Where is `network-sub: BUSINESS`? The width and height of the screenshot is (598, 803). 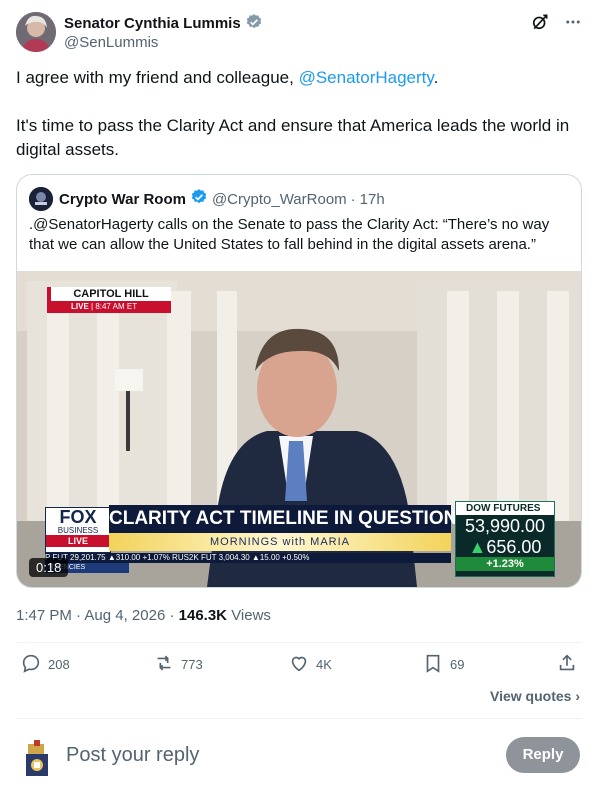
network-sub: BUSINESS is located at coordinates (78, 530).